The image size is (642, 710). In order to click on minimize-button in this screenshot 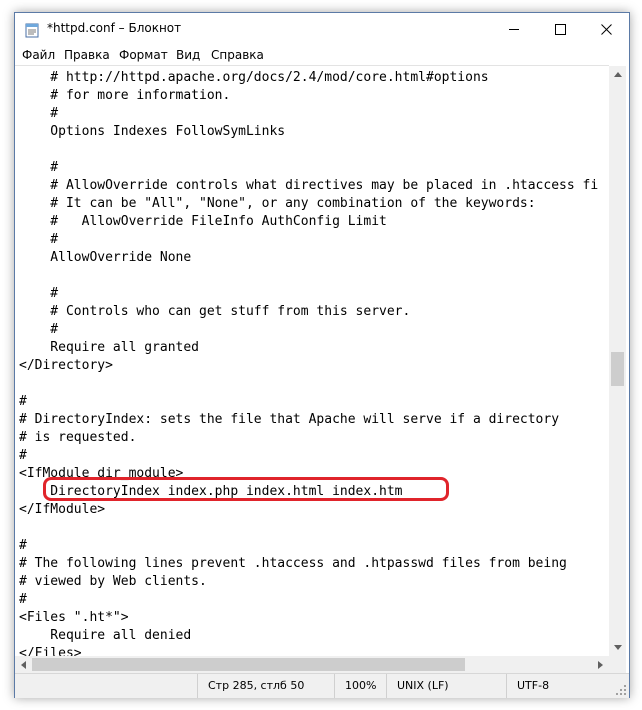, I will do `click(514, 29)`.